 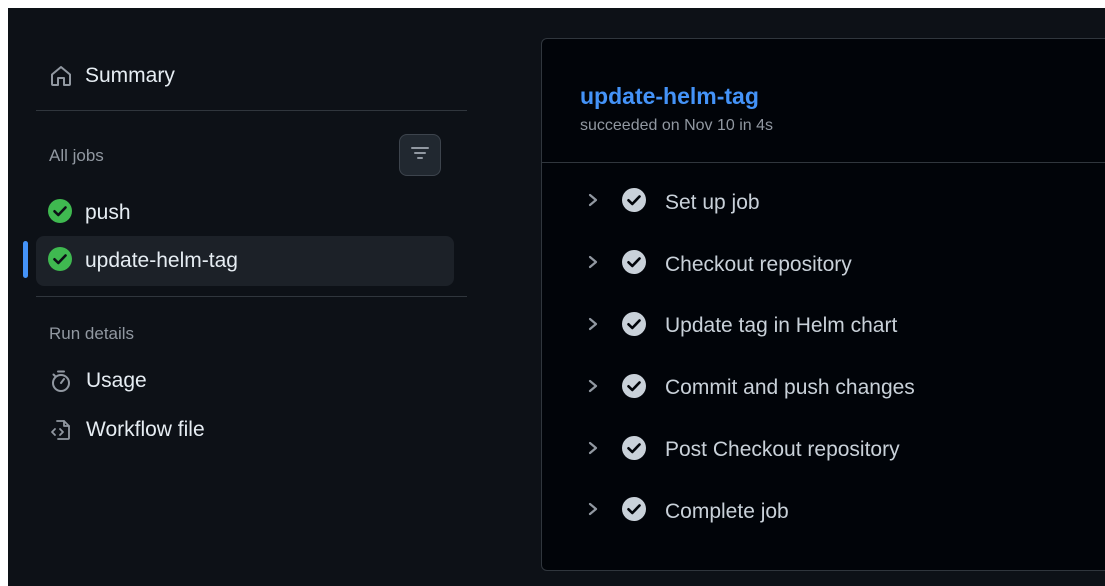 I want to click on step-row: Checkout repository, so click(x=823, y=265).